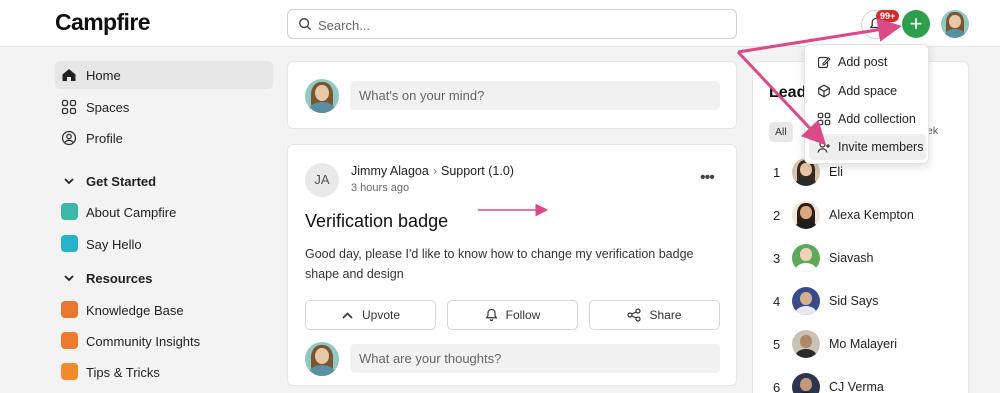 This screenshot has width=1000, height=393. I want to click on post-composer: What's on your mind?, so click(512, 95).